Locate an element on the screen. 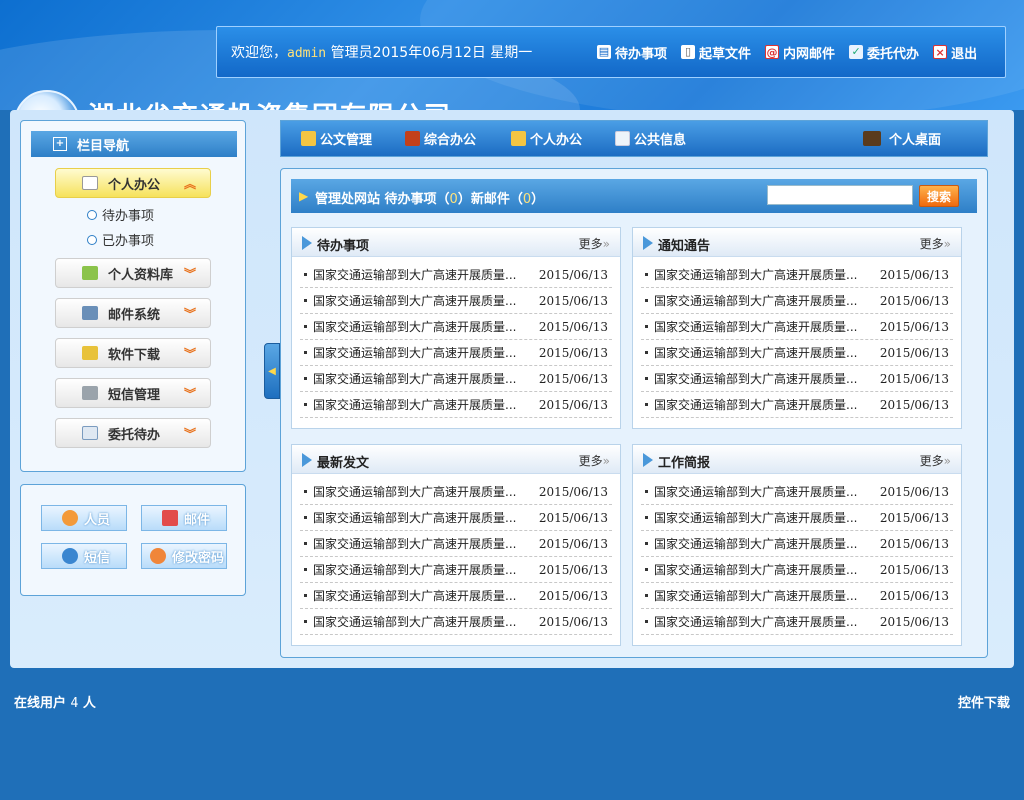  intranet-mail-link: @ 内网邮件 is located at coordinates (800, 52).